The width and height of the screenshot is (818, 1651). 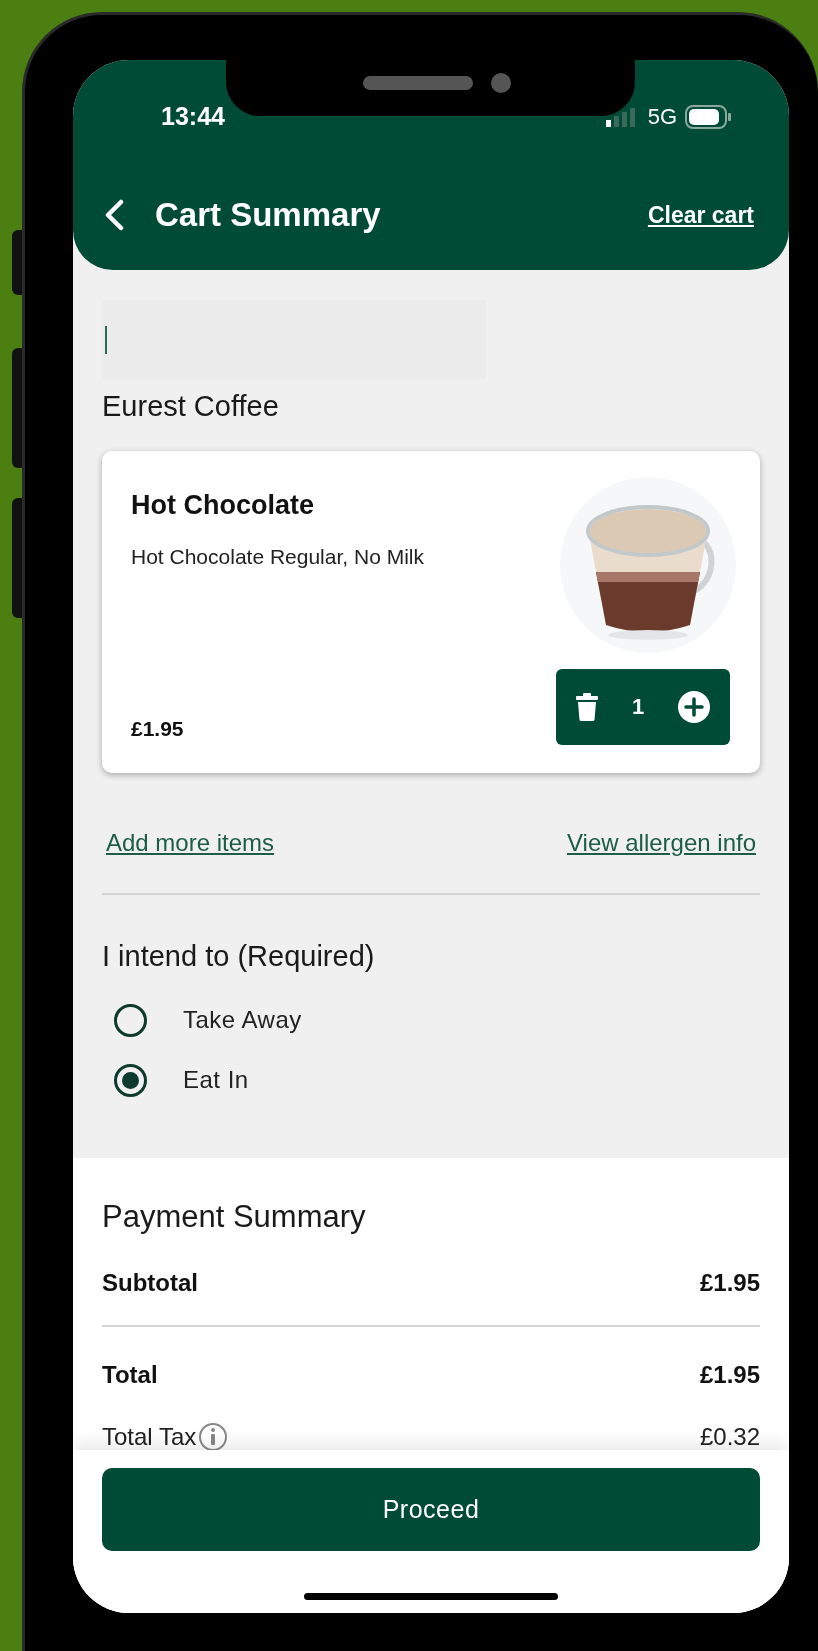 What do you see at coordinates (150, 1282) in the screenshot?
I see `summary-label: Subtotal` at bounding box center [150, 1282].